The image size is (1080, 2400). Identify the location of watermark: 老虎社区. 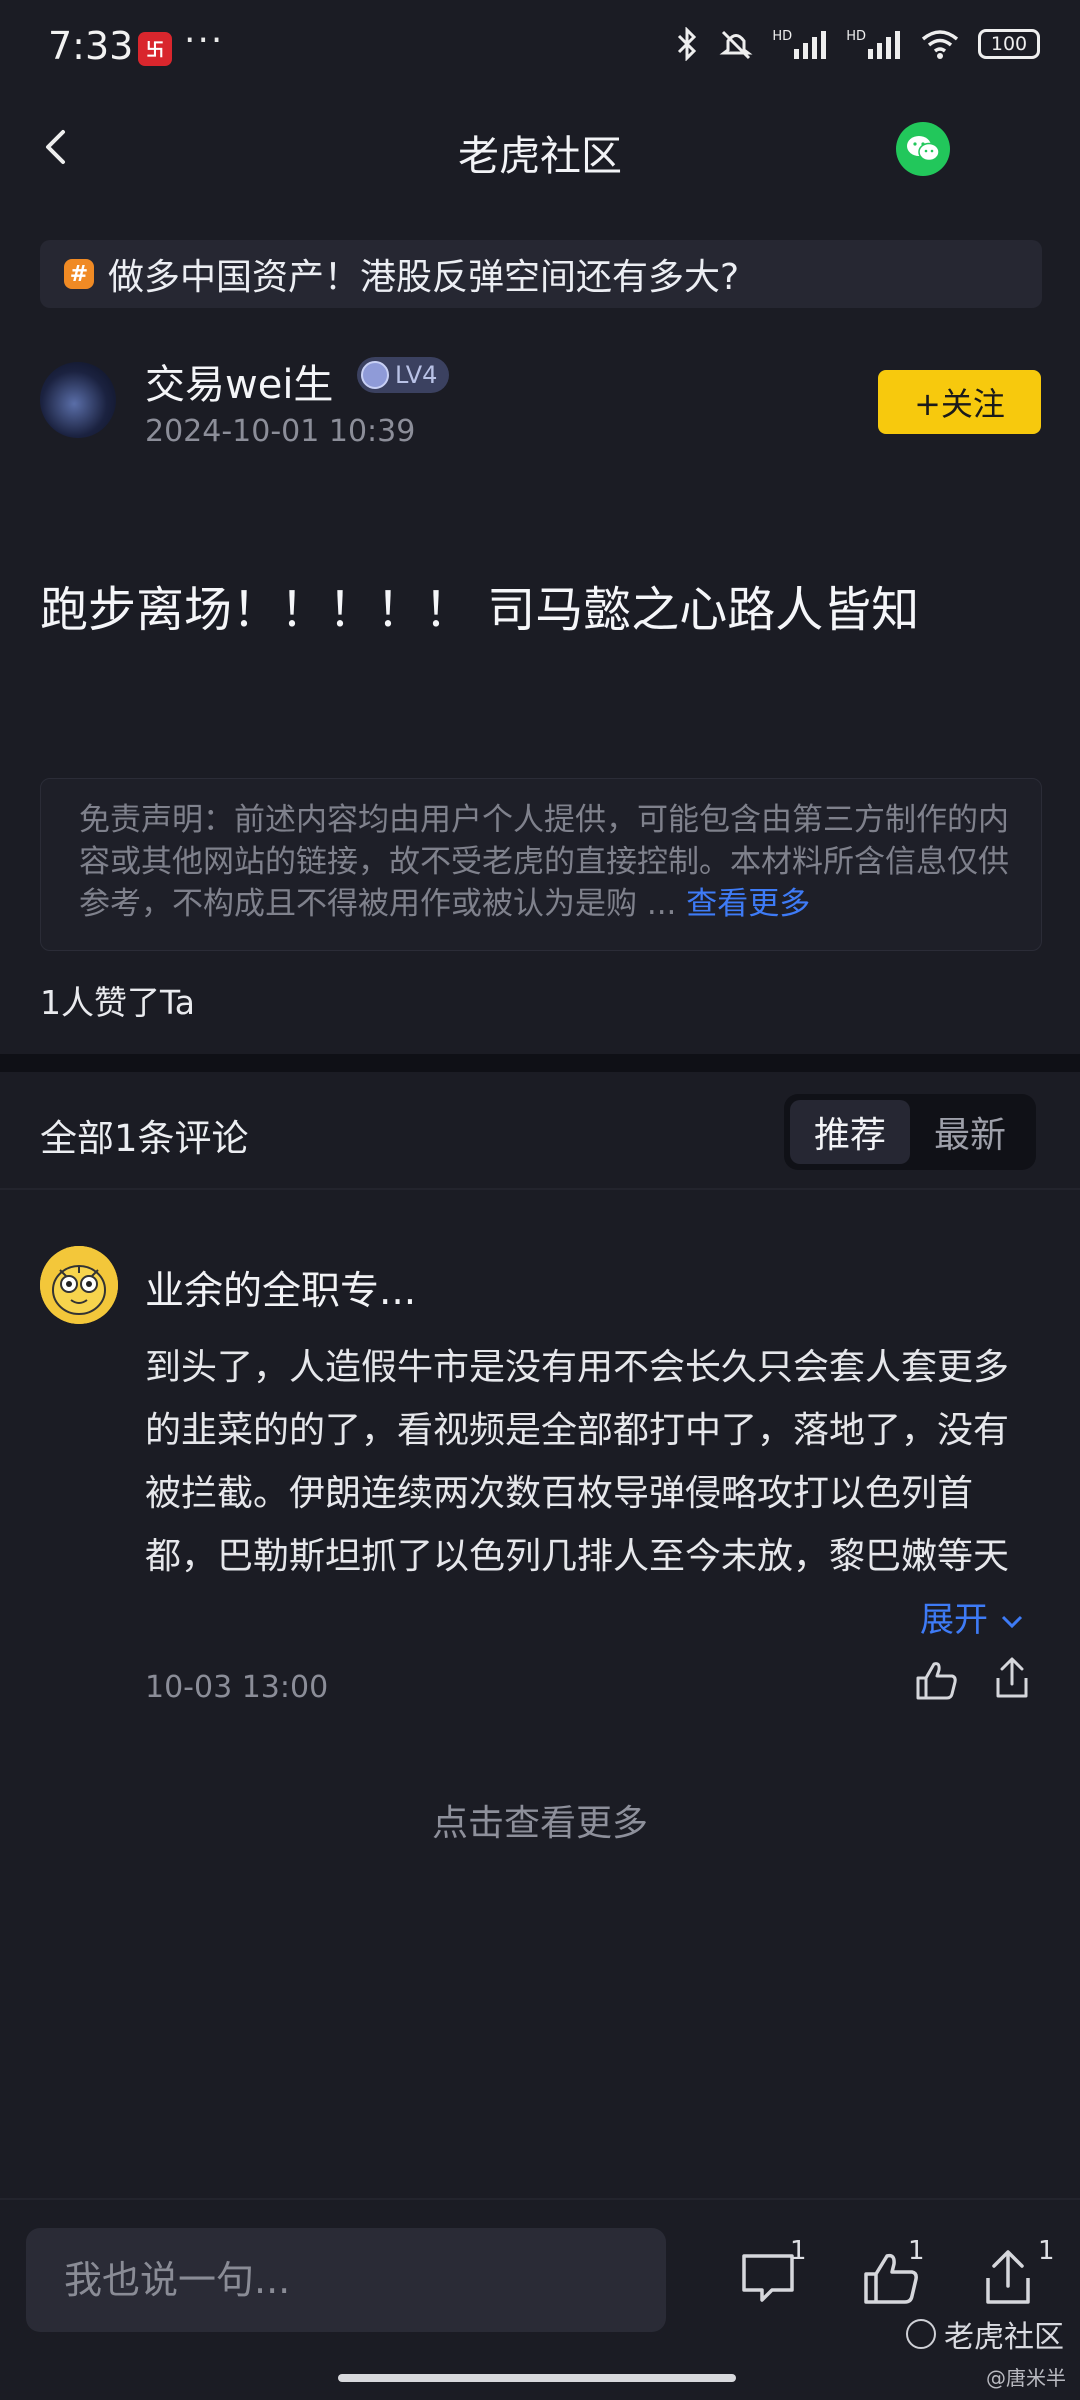
(985, 2334).